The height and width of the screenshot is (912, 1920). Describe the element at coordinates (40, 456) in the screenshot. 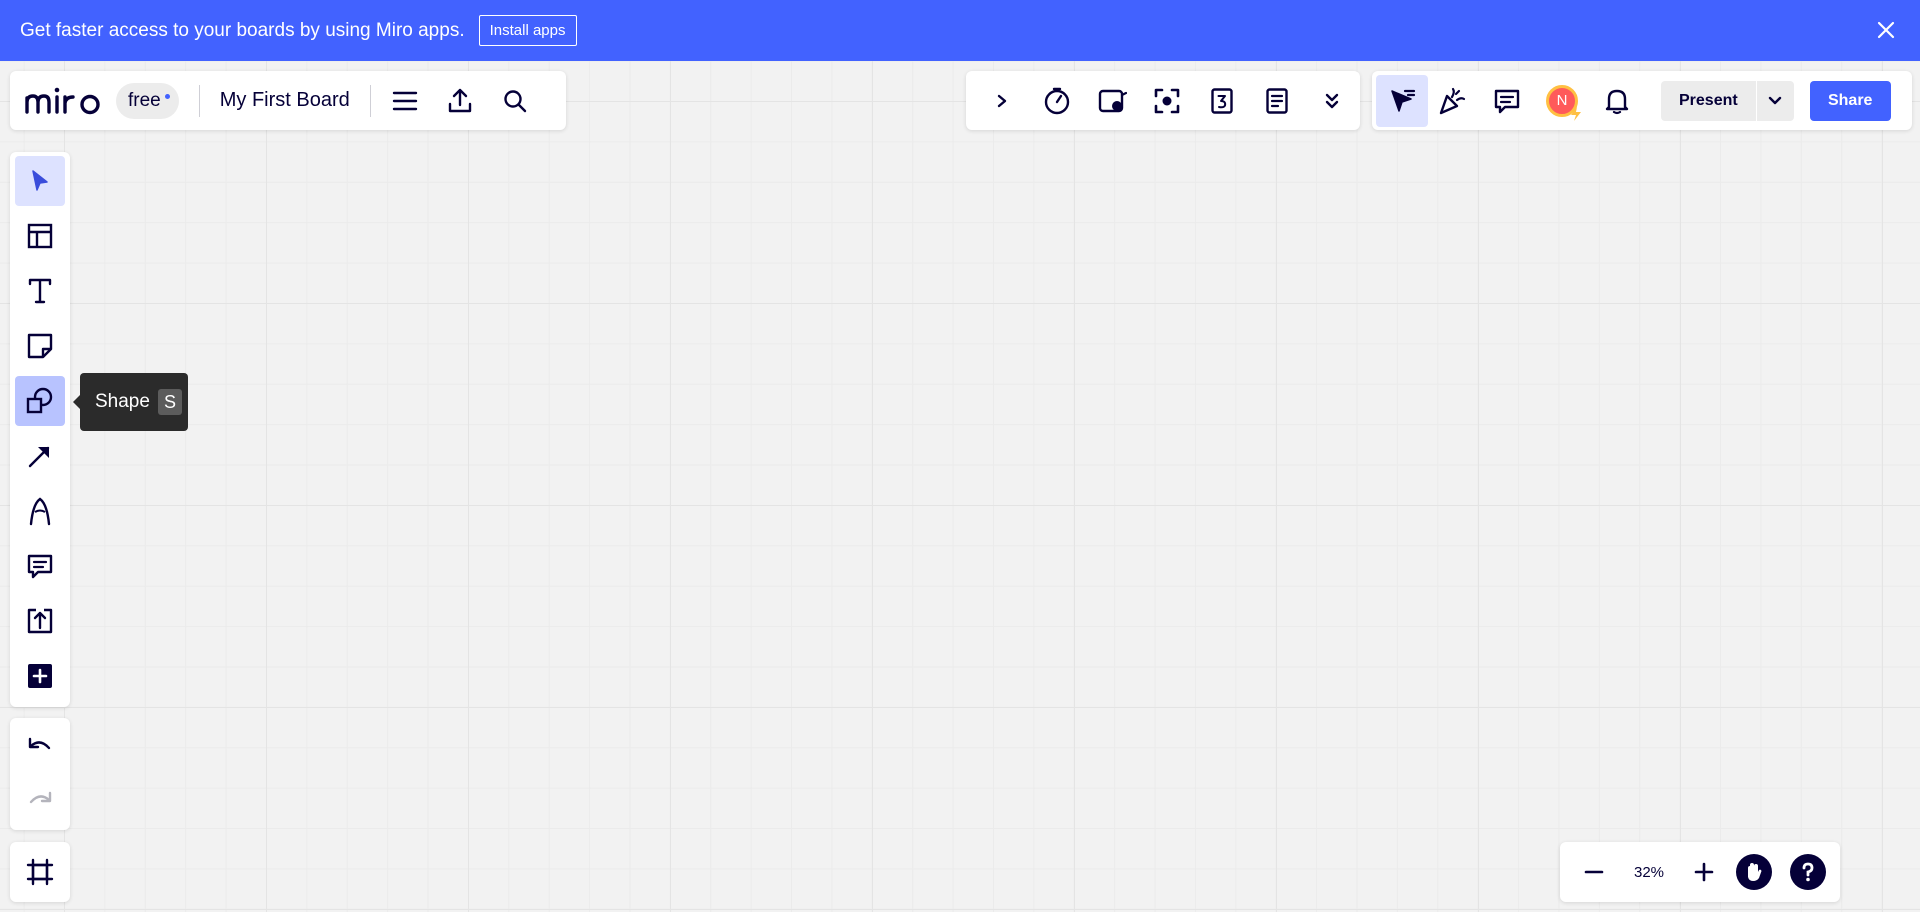

I see `connection-line-tool` at that location.